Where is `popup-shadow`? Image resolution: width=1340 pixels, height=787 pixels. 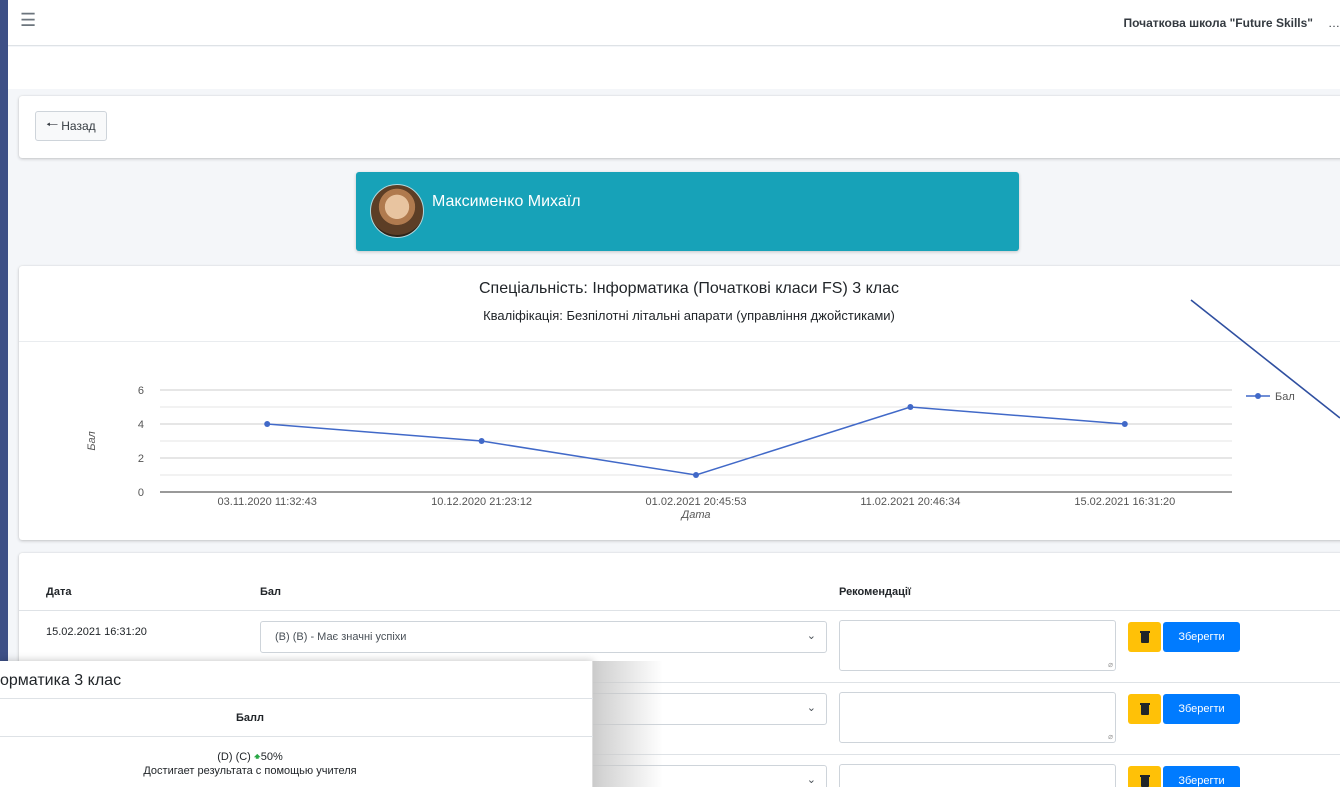
popup-shadow is located at coordinates (628, 724).